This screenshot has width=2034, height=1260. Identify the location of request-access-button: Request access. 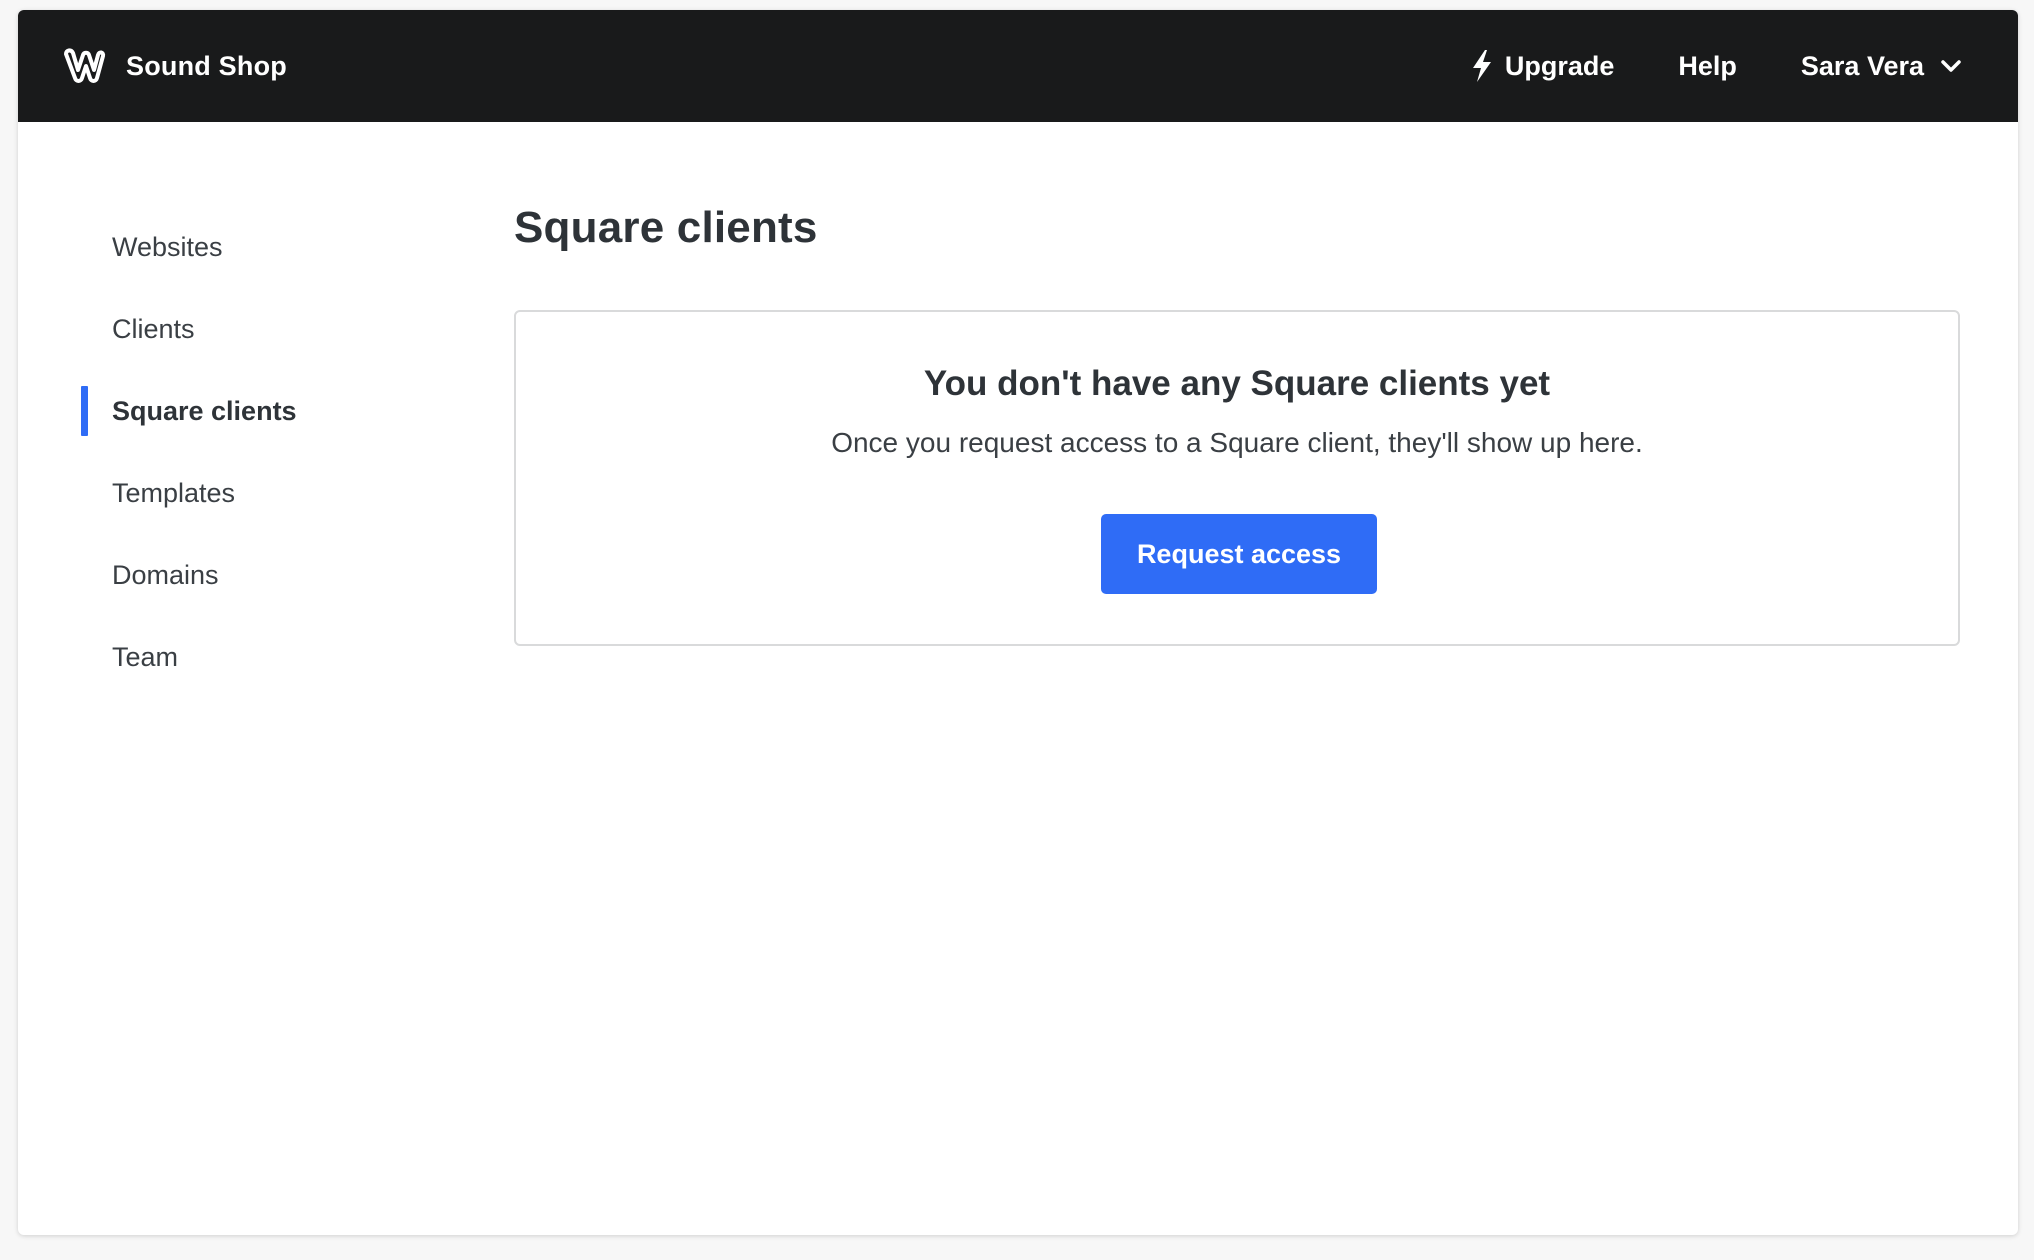
(1239, 554).